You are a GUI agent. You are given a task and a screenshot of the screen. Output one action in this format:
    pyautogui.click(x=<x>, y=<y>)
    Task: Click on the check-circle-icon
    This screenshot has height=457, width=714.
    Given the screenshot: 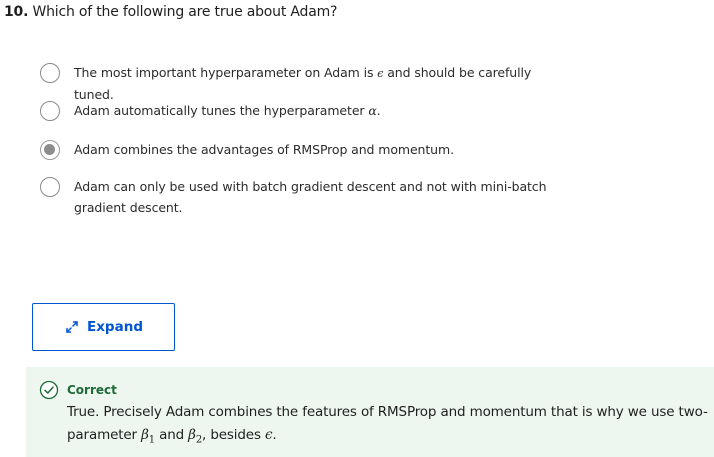 What is the action you would take?
    pyautogui.click(x=49, y=390)
    